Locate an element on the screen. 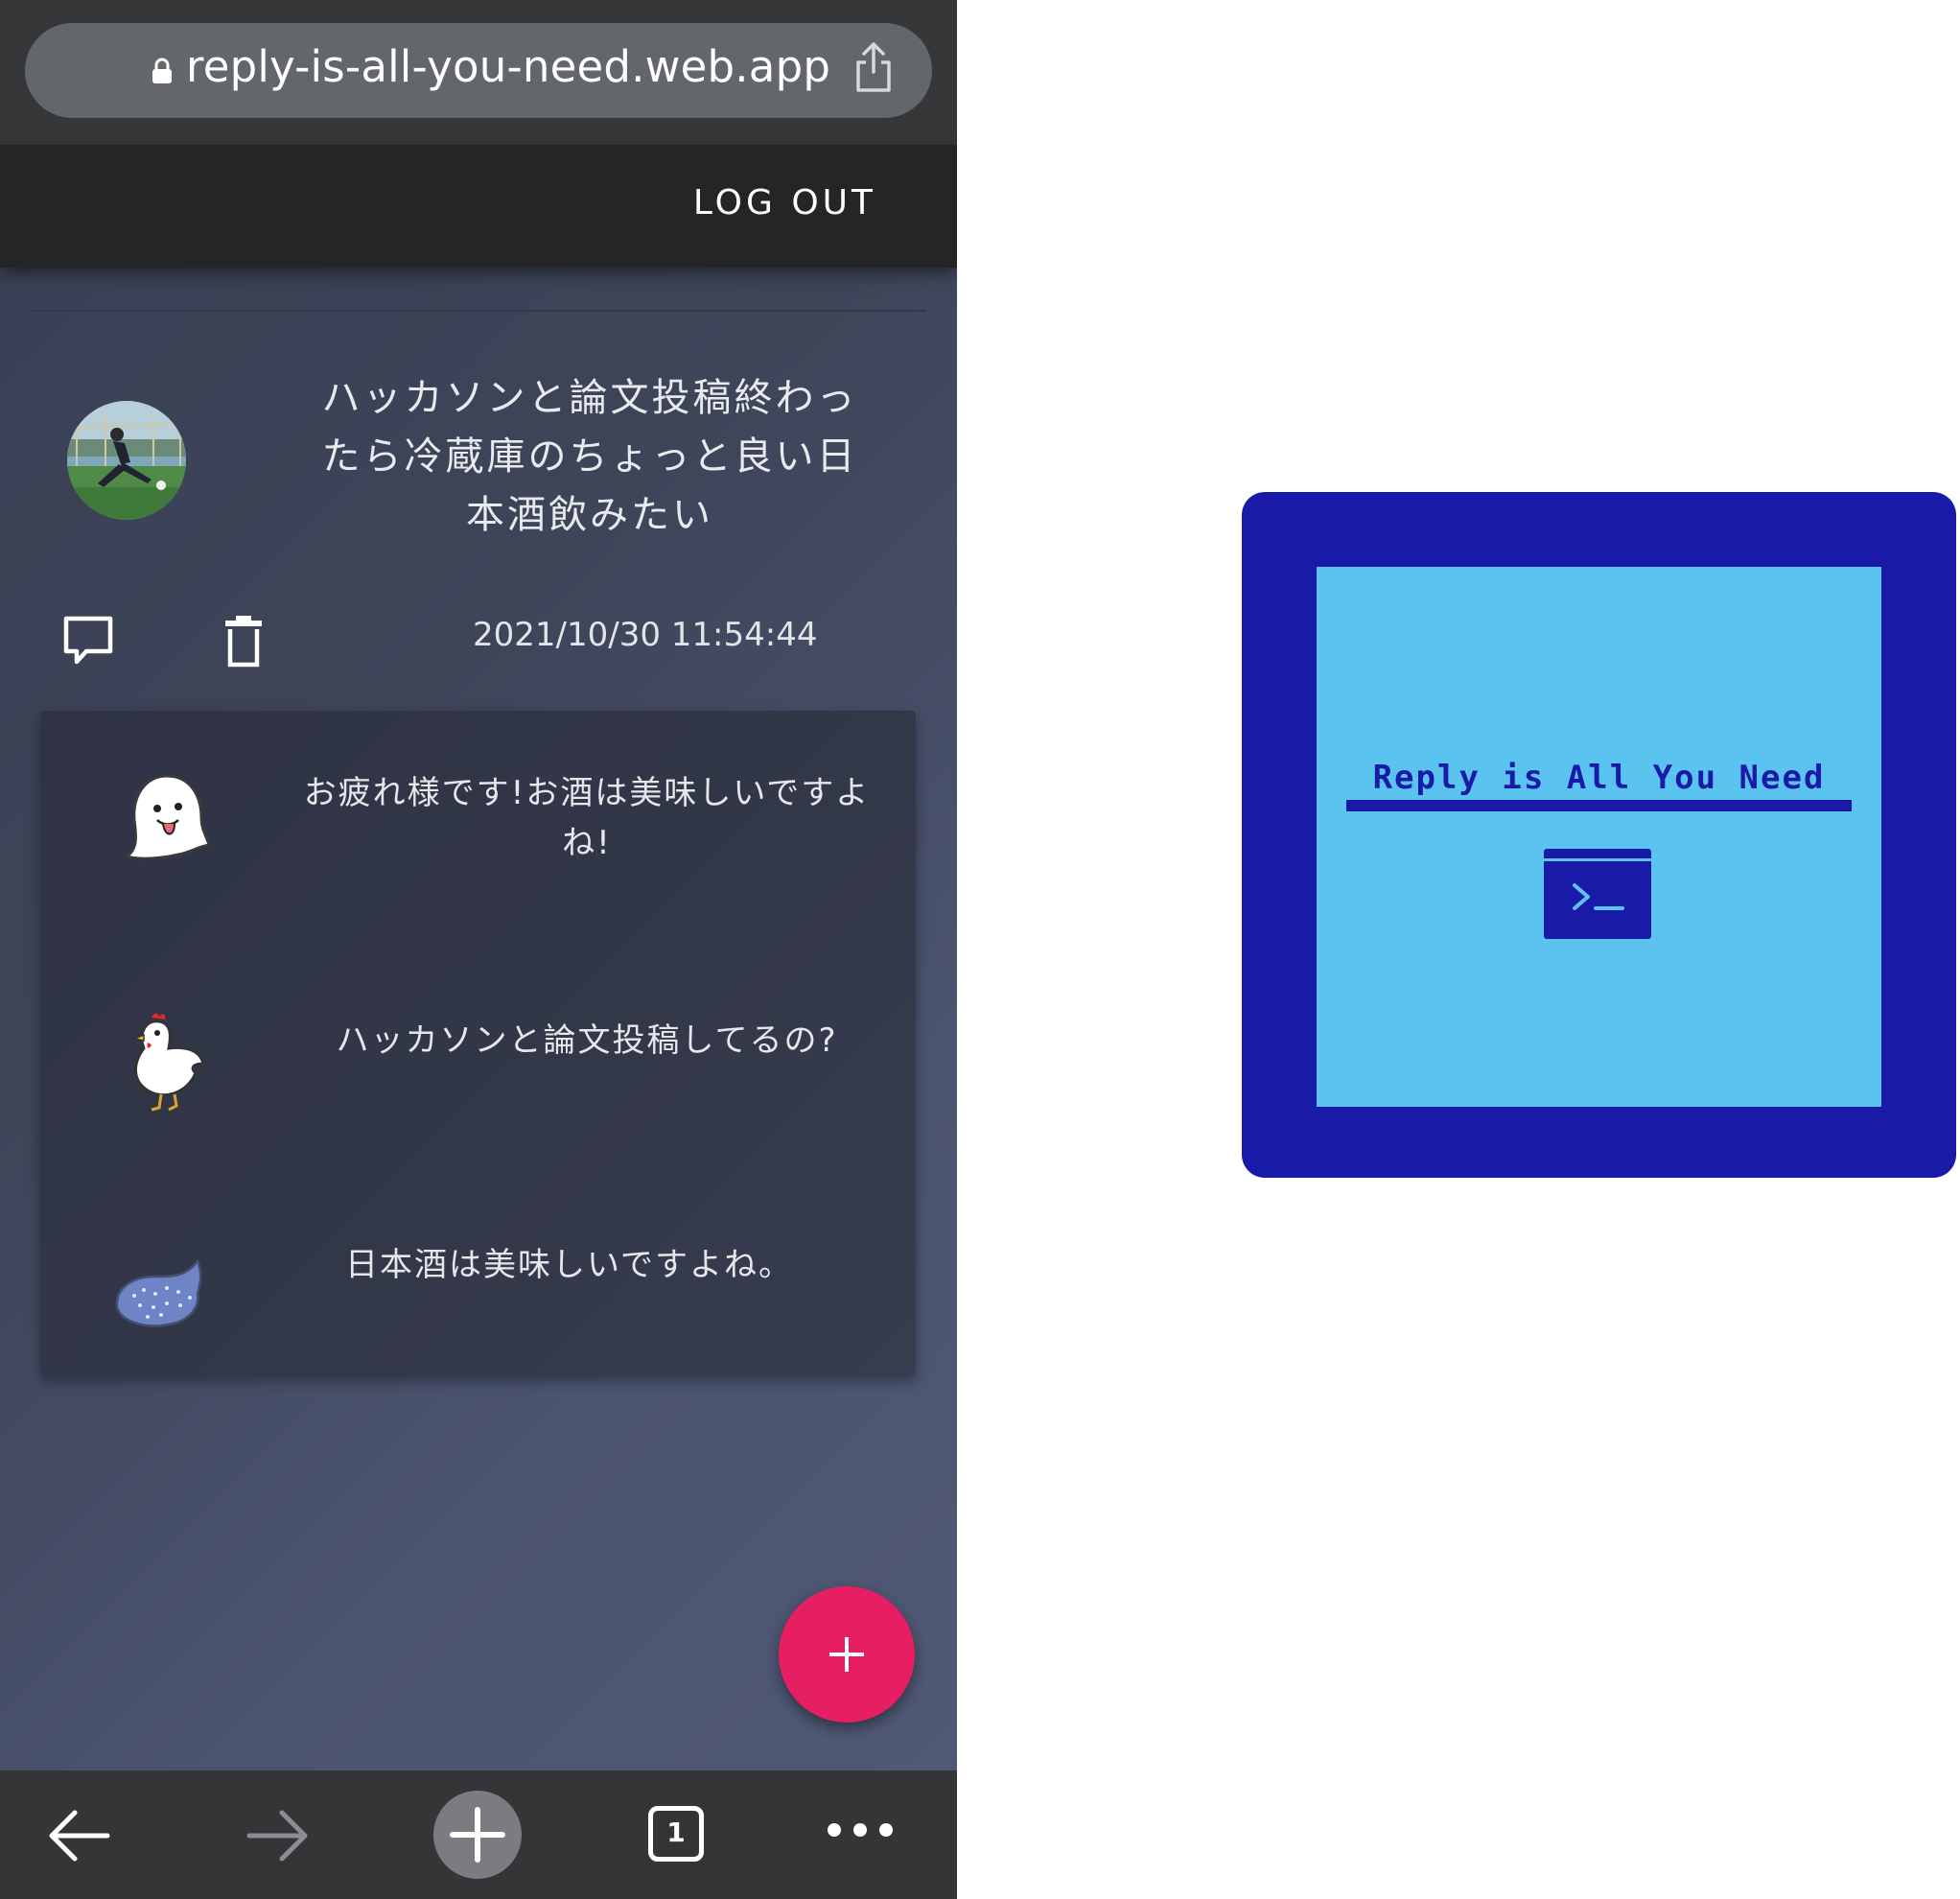 Image resolution: width=1960 pixels, height=1899 pixels. tabs-button: 1 is located at coordinates (676, 1834).